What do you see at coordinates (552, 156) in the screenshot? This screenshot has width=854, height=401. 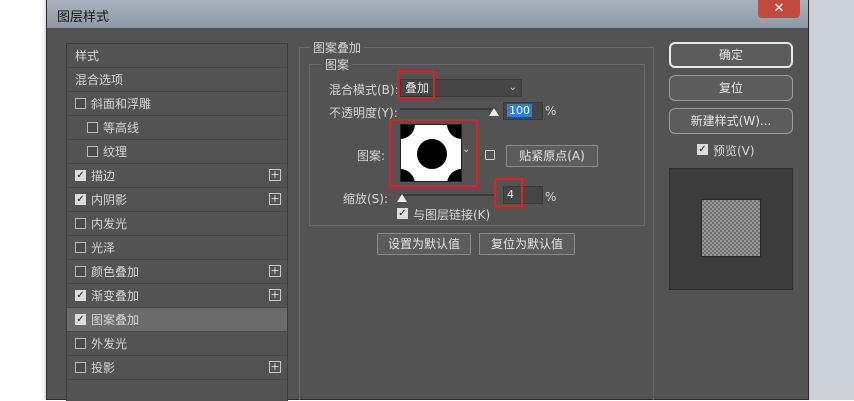 I see `snap-origin-button: 贴紧原点(A)` at bounding box center [552, 156].